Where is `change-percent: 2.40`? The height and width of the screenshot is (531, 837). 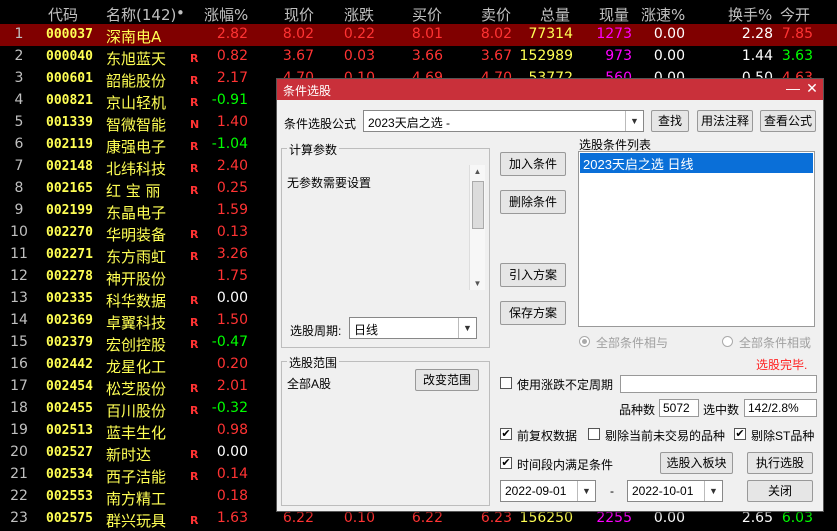
change-percent: 2.40 is located at coordinates (232, 166).